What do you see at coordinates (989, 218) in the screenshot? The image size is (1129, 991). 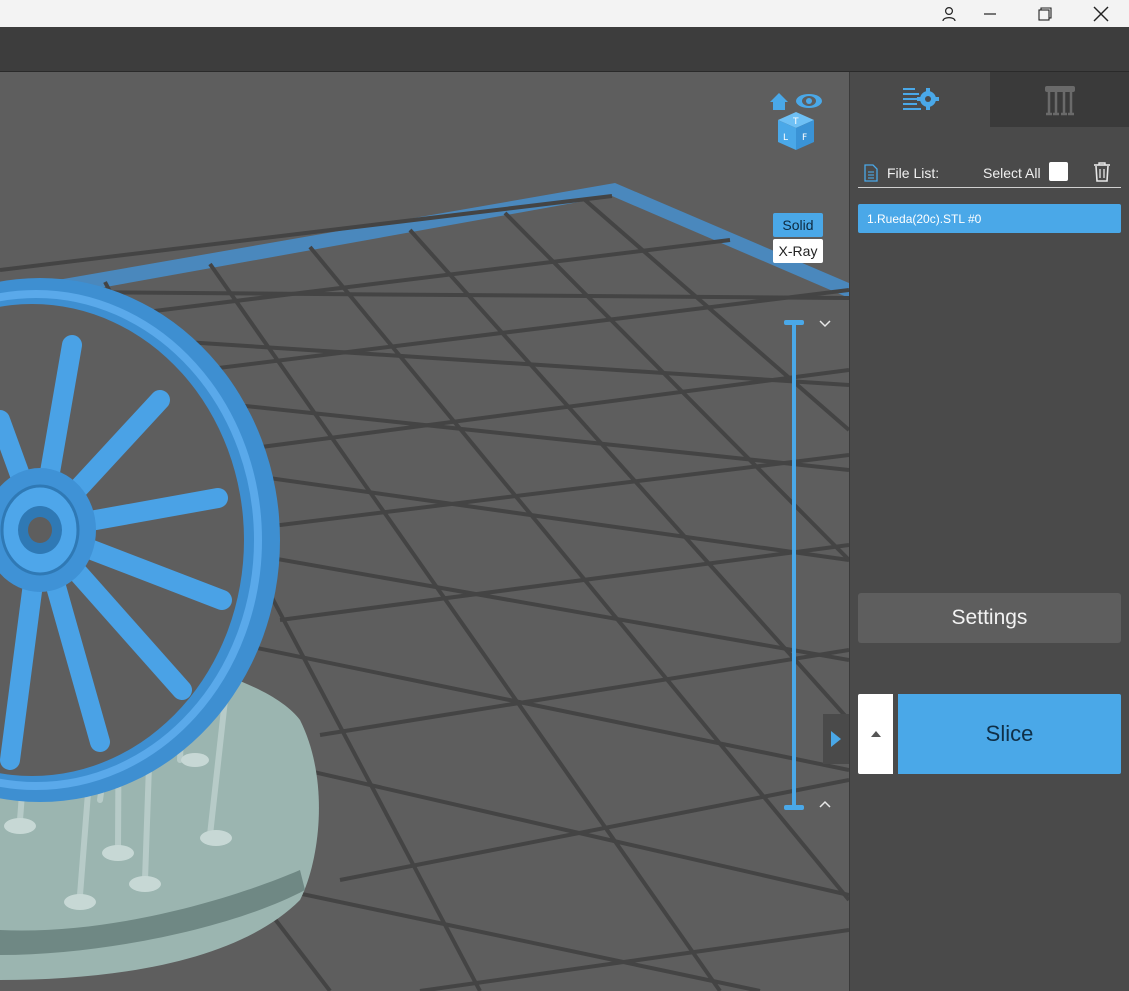 I see `file-list-item: 1.Rueda(20c).STL #0` at bounding box center [989, 218].